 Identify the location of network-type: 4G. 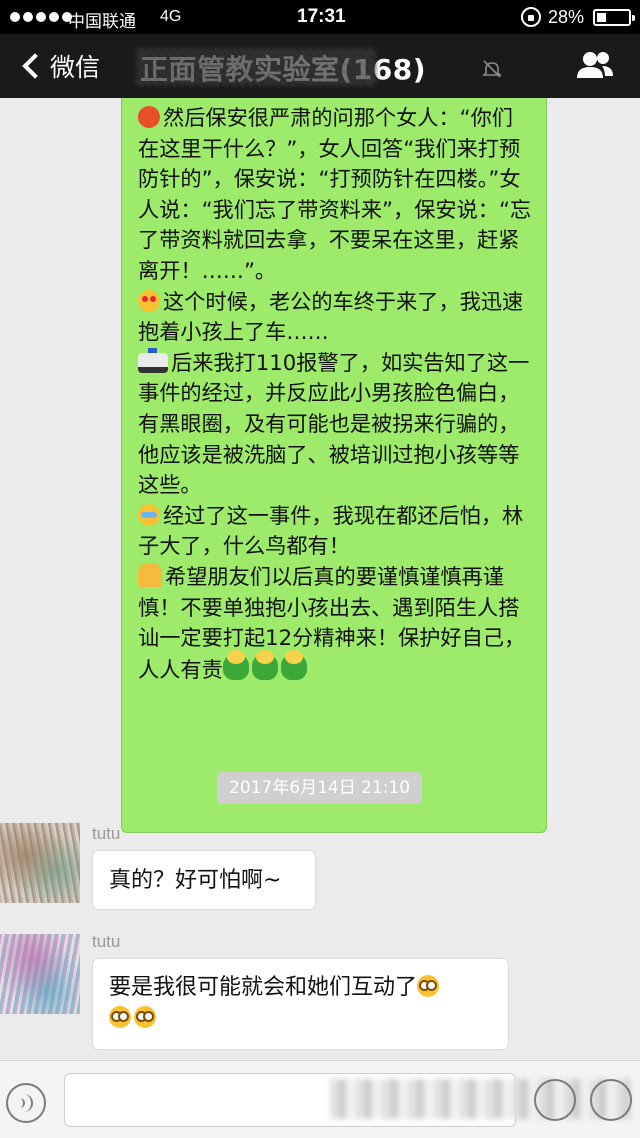
(171, 16).